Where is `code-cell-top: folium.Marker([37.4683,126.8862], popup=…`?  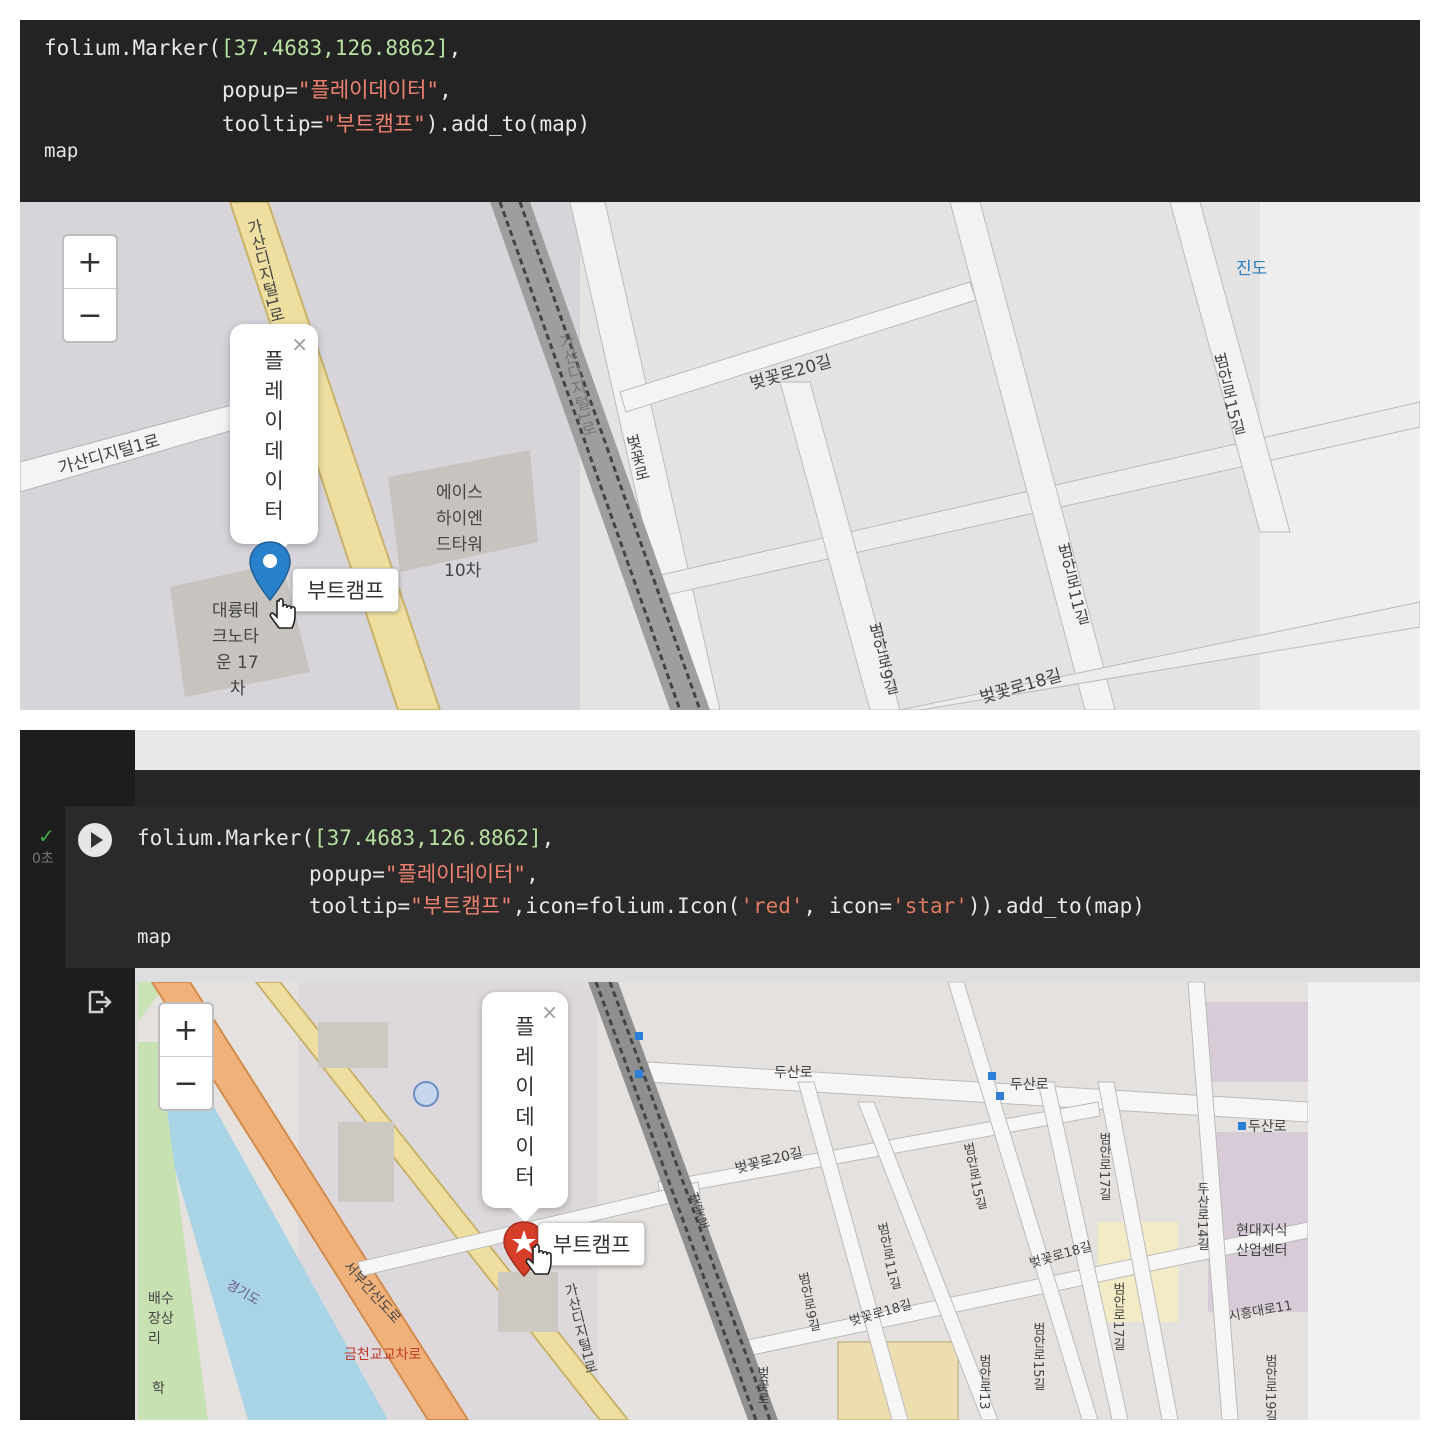
code-cell-top: folium.Marker([37.4683,126.8862], popup=… is located at coordinates (720, 111).